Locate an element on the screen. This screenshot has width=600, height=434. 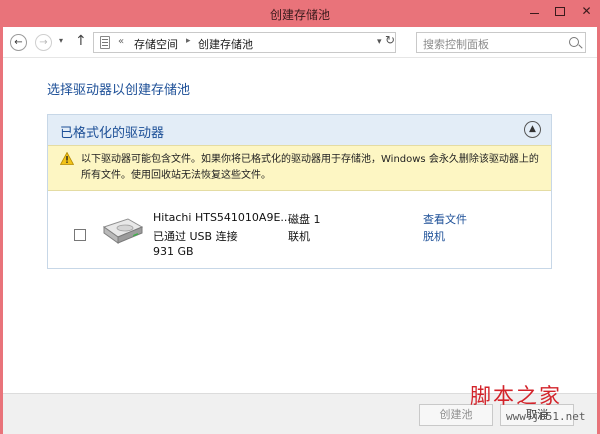
address-bar: « 存储空间 ▸ 创建存储池 ▾ is located at coordinates (244, 42).